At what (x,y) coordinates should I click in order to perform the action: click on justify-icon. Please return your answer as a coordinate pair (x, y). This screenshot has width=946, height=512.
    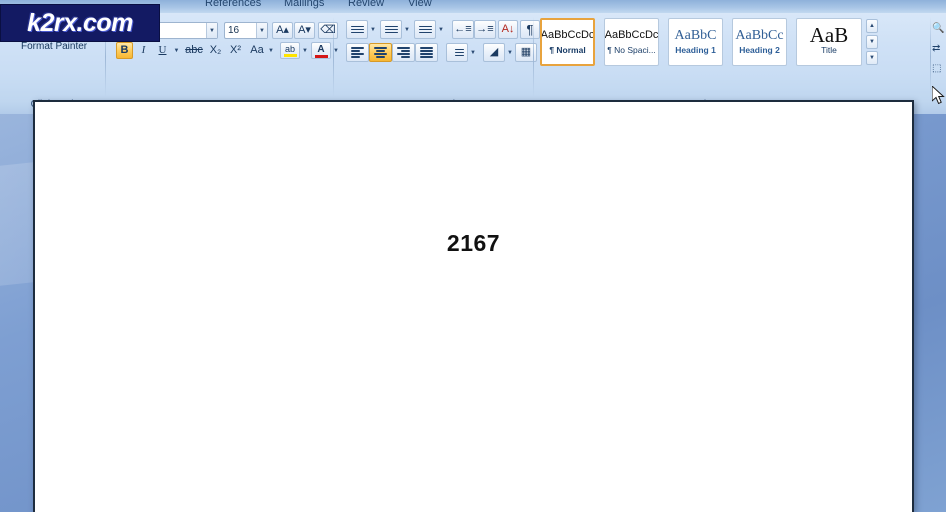
    Looking at the image, I should click on (426, 52).